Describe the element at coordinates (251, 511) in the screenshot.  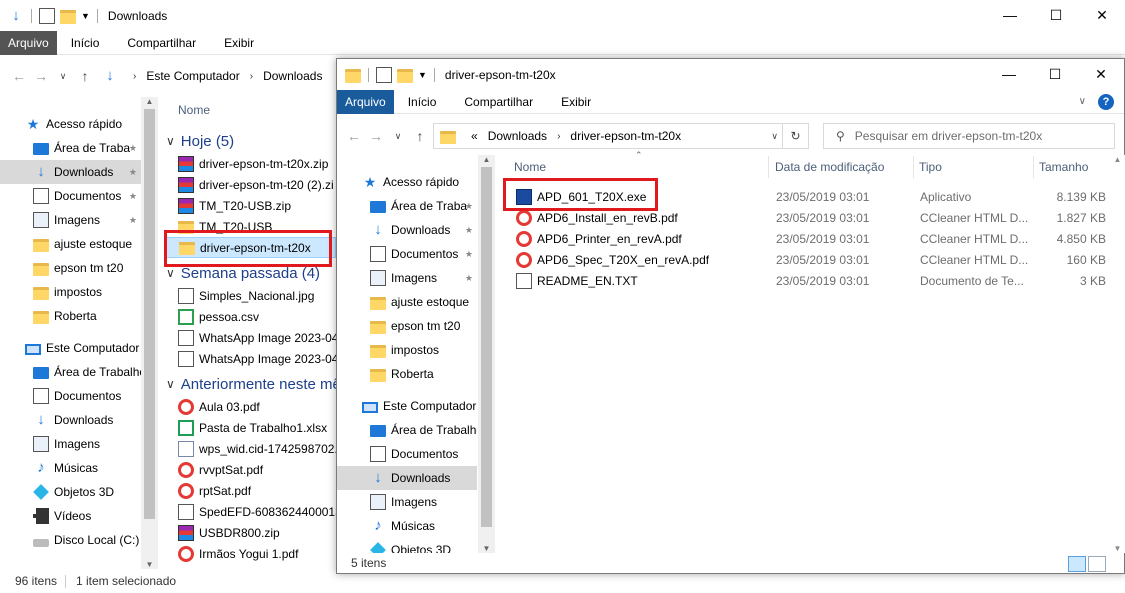
I see `list-item: SpedEFD-60836244000130-` at that location.